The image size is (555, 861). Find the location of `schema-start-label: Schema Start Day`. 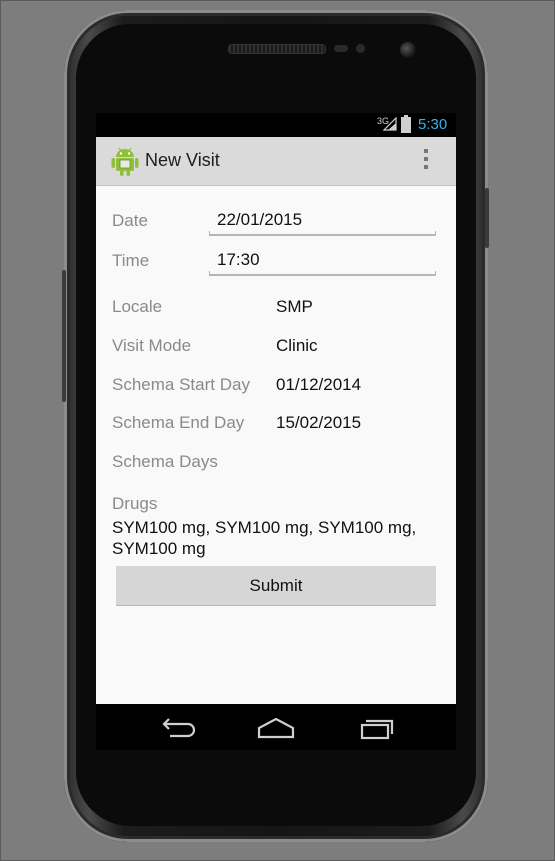

schema-start-label: Schema Start Day is located at coordinates (181, 384).